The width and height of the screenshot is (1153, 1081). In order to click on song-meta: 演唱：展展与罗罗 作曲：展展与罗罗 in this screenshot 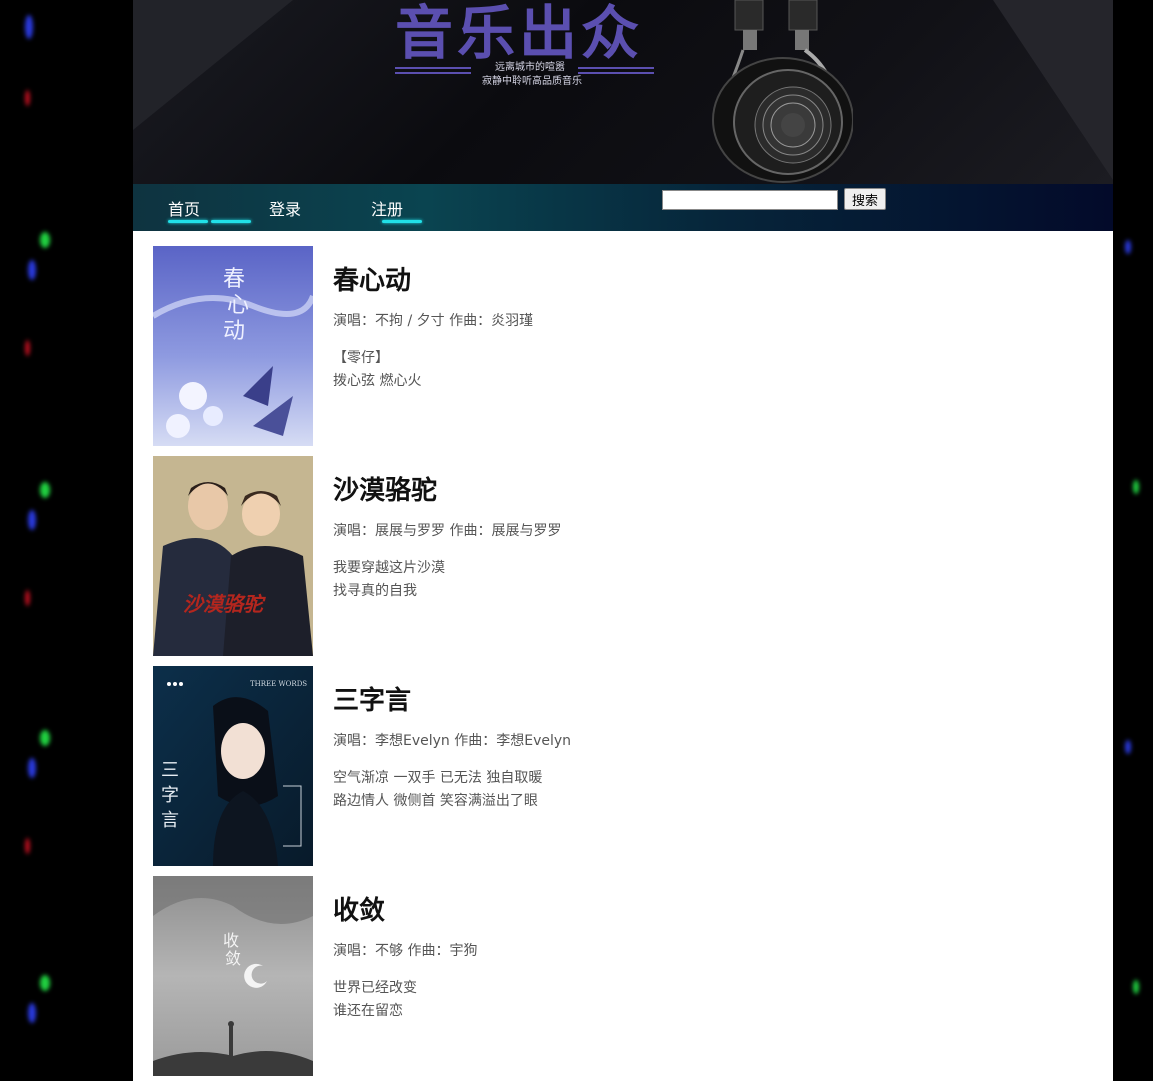, I will do `click(447, 531)`.